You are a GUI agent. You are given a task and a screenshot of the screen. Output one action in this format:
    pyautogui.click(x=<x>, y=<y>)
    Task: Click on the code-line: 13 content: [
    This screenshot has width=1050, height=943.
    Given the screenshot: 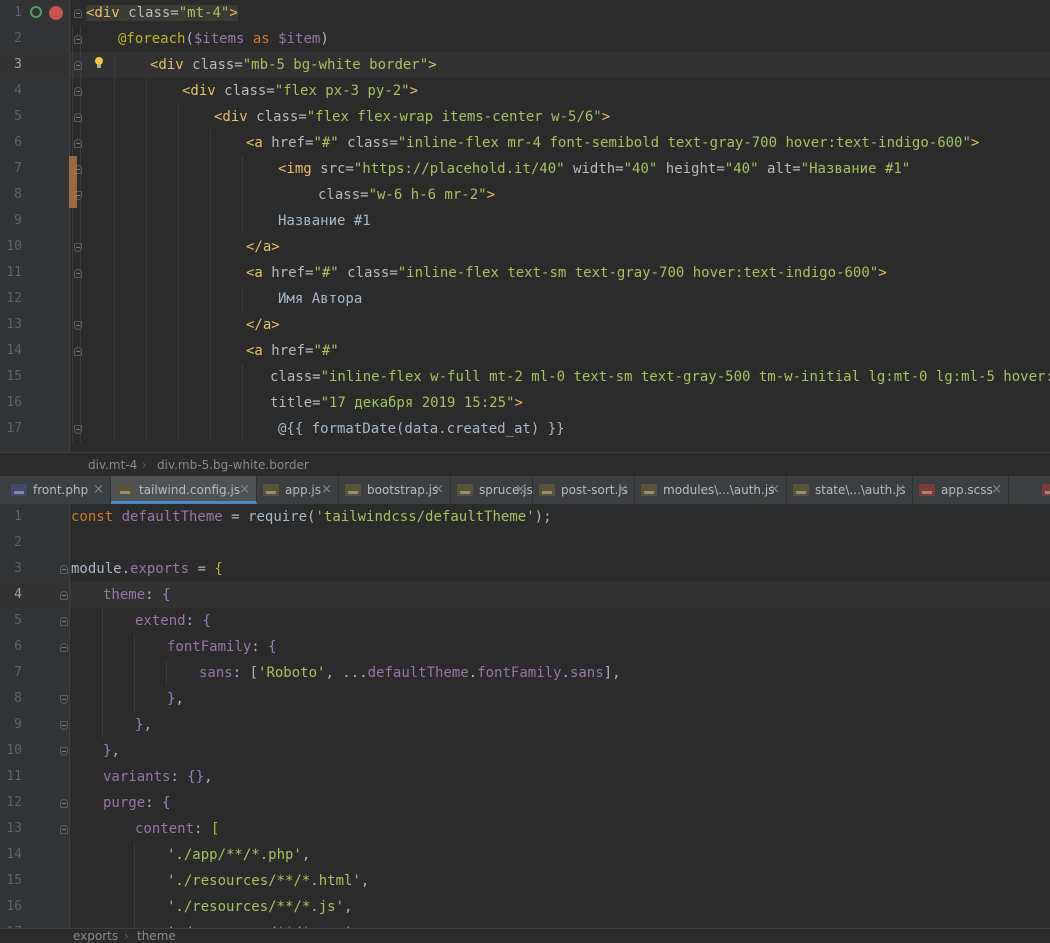 What is the action you would take?
    pyautogui.click(x=525, y=829)
    